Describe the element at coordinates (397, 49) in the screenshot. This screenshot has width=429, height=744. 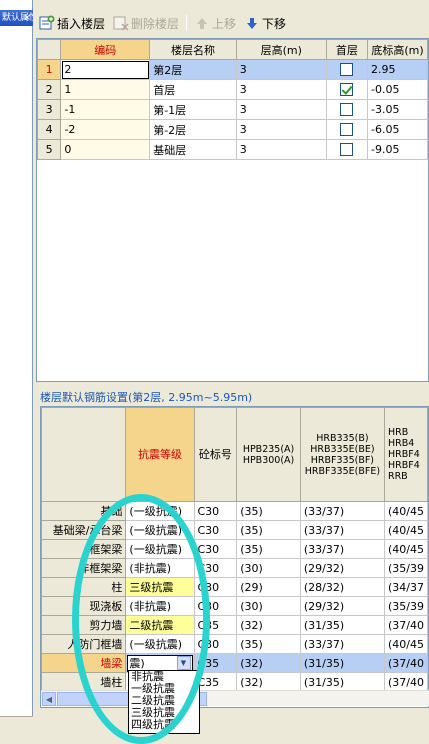
I see `col-header-elev: 底标高(m)` at that location.